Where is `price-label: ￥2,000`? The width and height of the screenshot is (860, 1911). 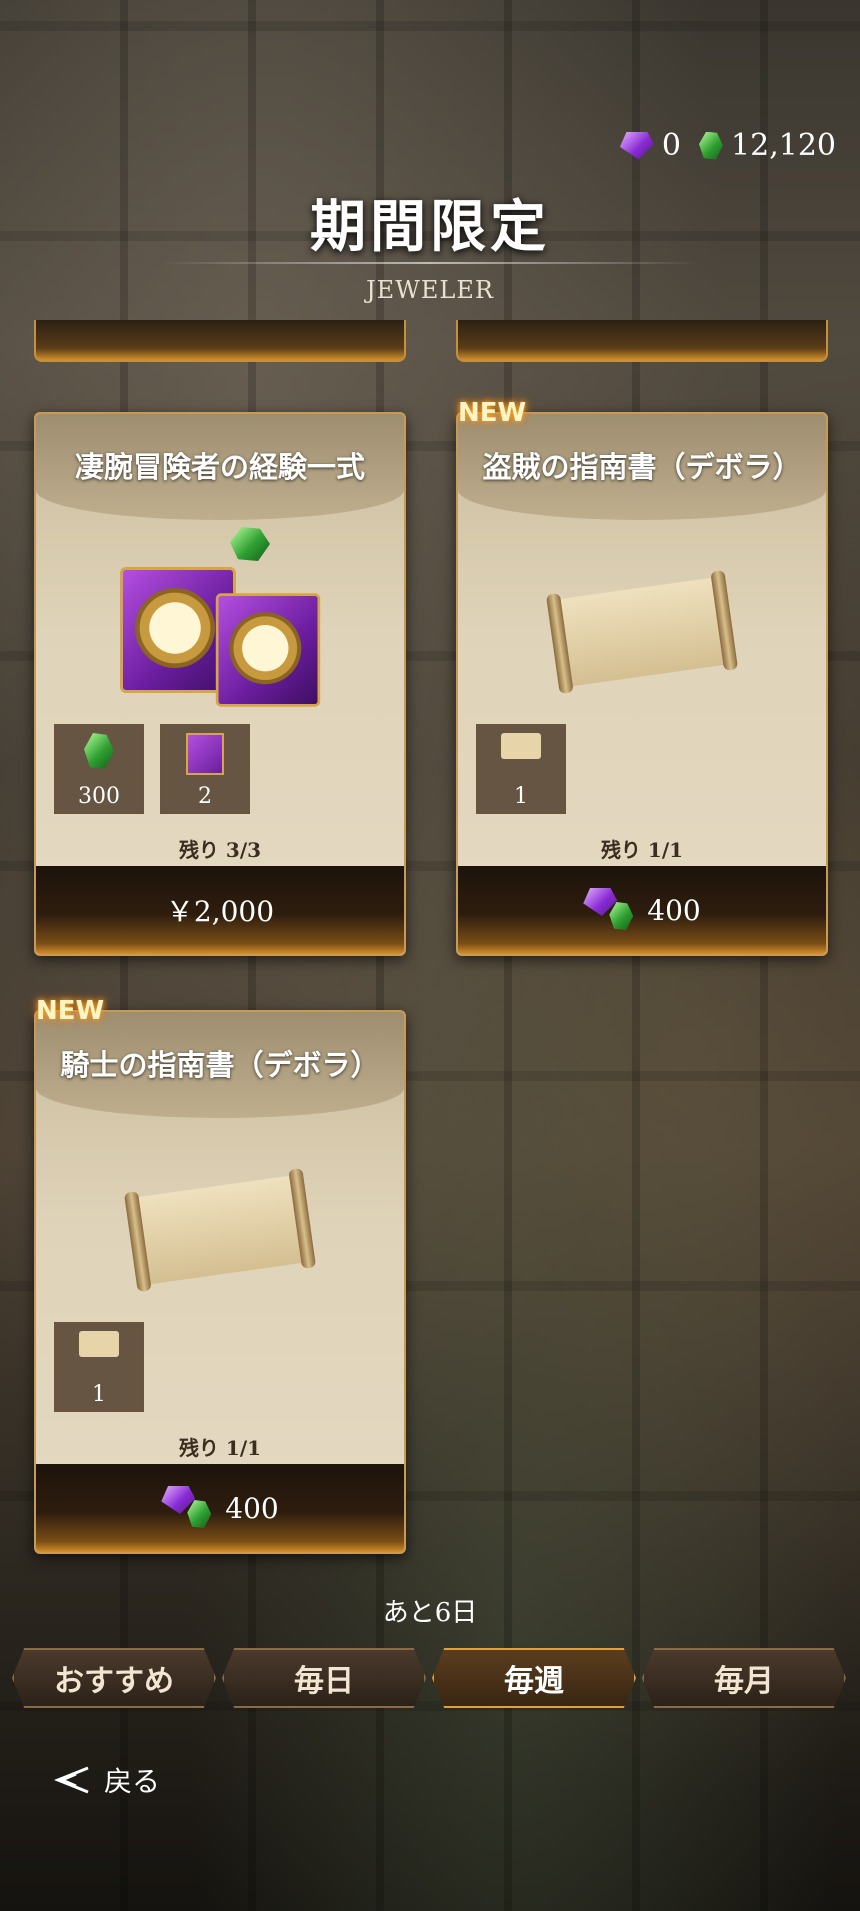
price-label: ￥2,000 is located at coordinates (220, 911).